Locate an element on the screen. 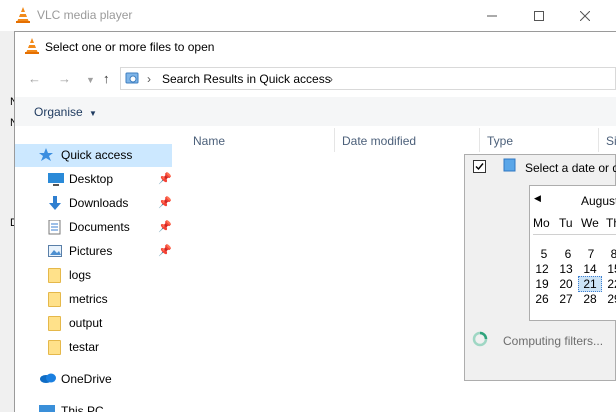 The height and width of the screenshot is (412, 616). cloud-icon is located at coordinates (47, 379).